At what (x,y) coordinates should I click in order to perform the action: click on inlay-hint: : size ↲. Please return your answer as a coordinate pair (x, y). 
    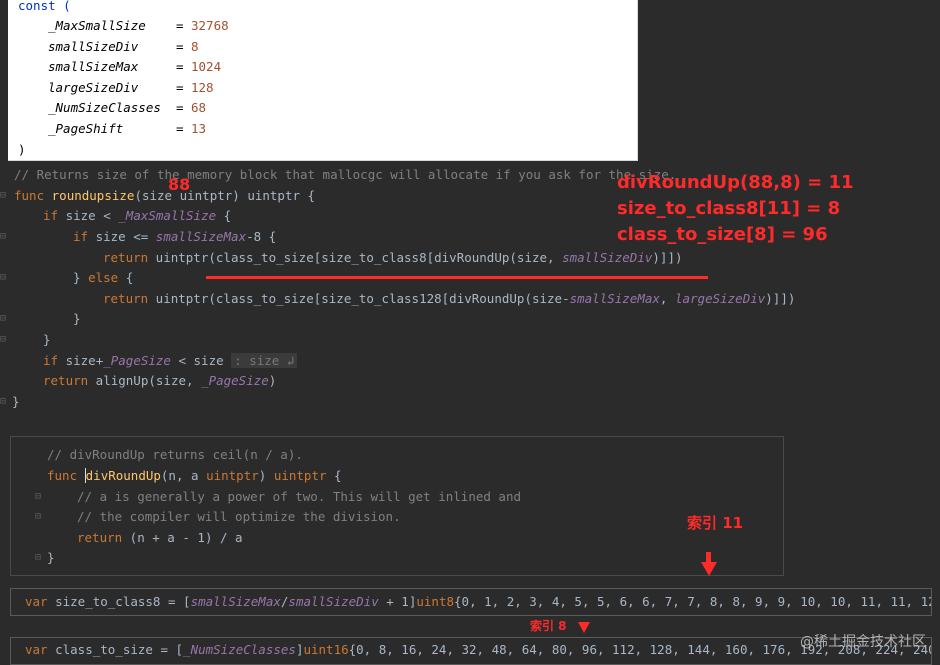
    Looking at the image, I should click on (264, 360).